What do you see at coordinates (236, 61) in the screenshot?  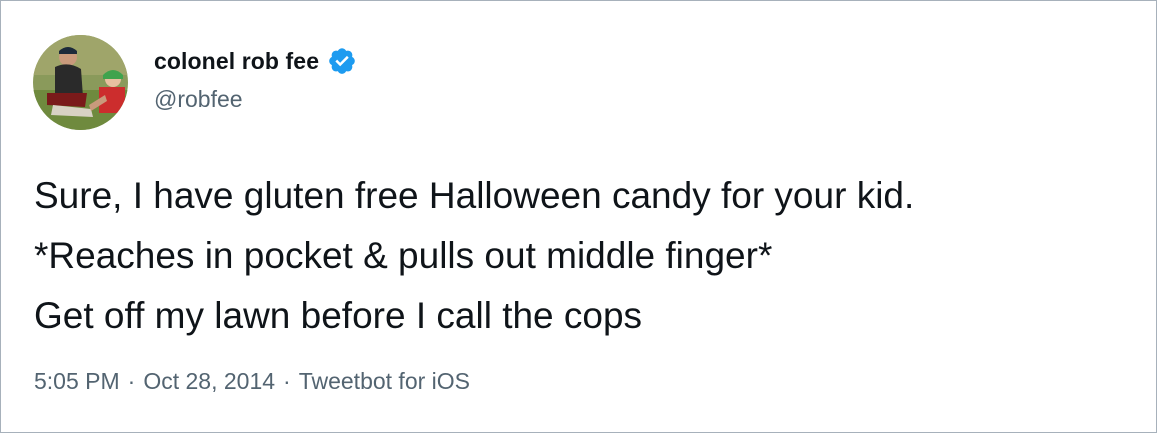 I see `author-name: colonel rob fee` at bounding box center [236, 61].